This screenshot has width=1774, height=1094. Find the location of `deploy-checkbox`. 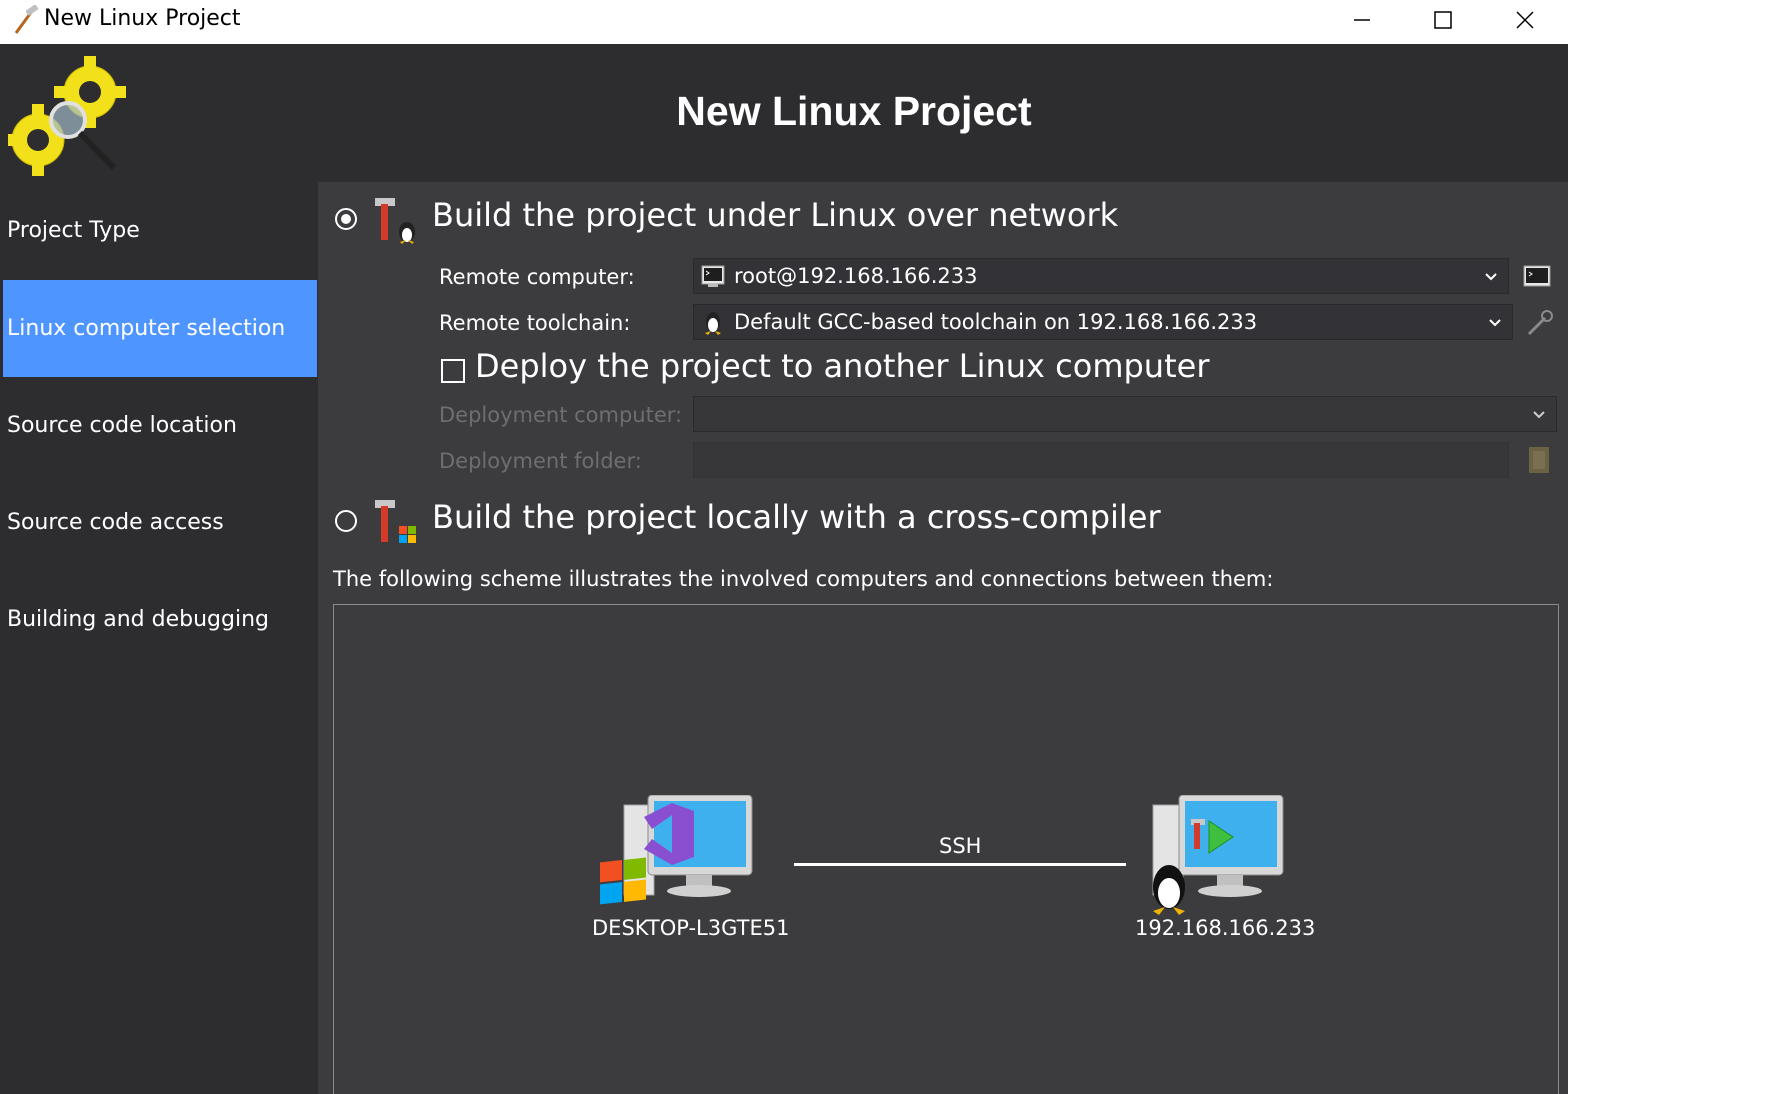

deploy-checkbox is located at coordinates (453, 371).